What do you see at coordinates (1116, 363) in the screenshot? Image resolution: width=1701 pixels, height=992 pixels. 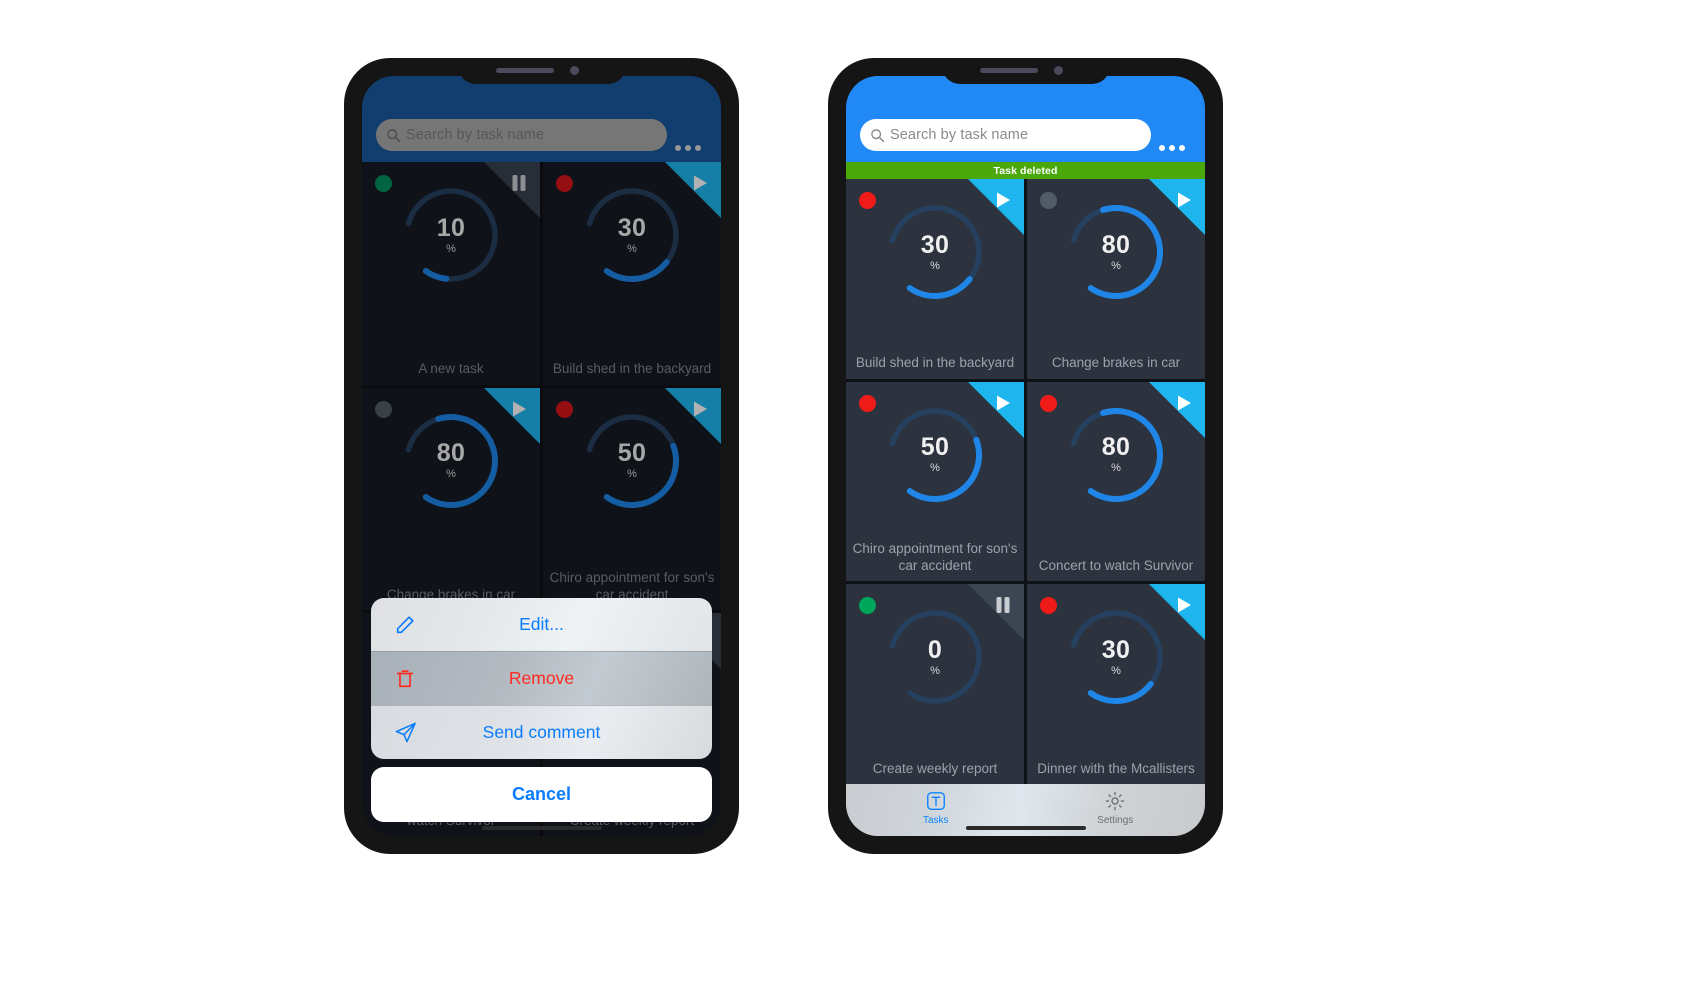 I see `task-title: Change brakes in car` at bounding box center [1116, 363].